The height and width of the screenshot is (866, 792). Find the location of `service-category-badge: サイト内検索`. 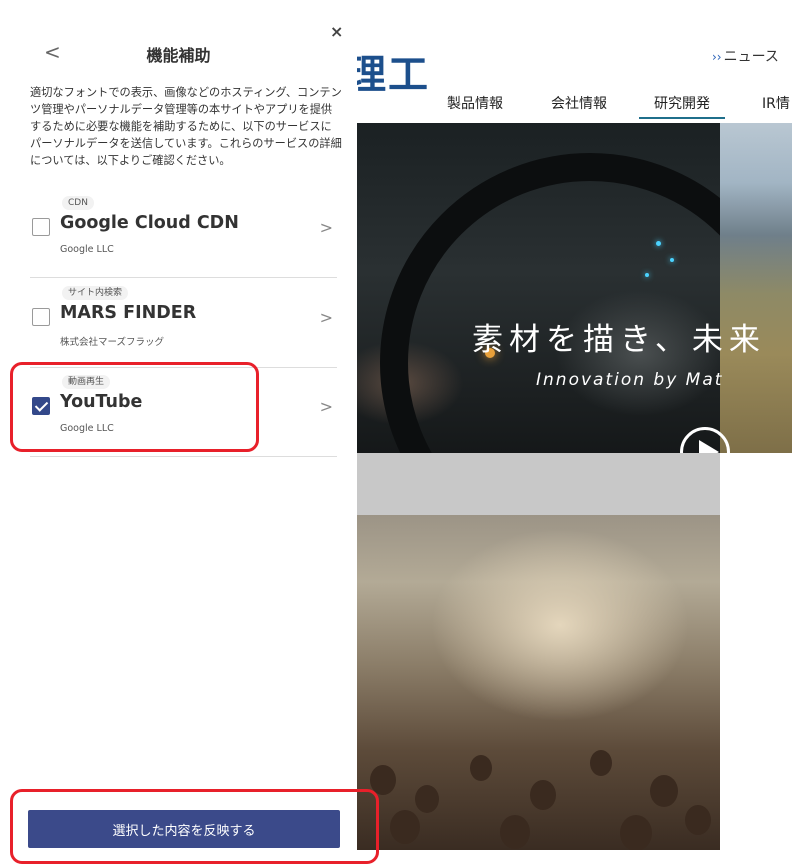

service-category-badge: サイト内検索 is located at coordinates (95, 293).